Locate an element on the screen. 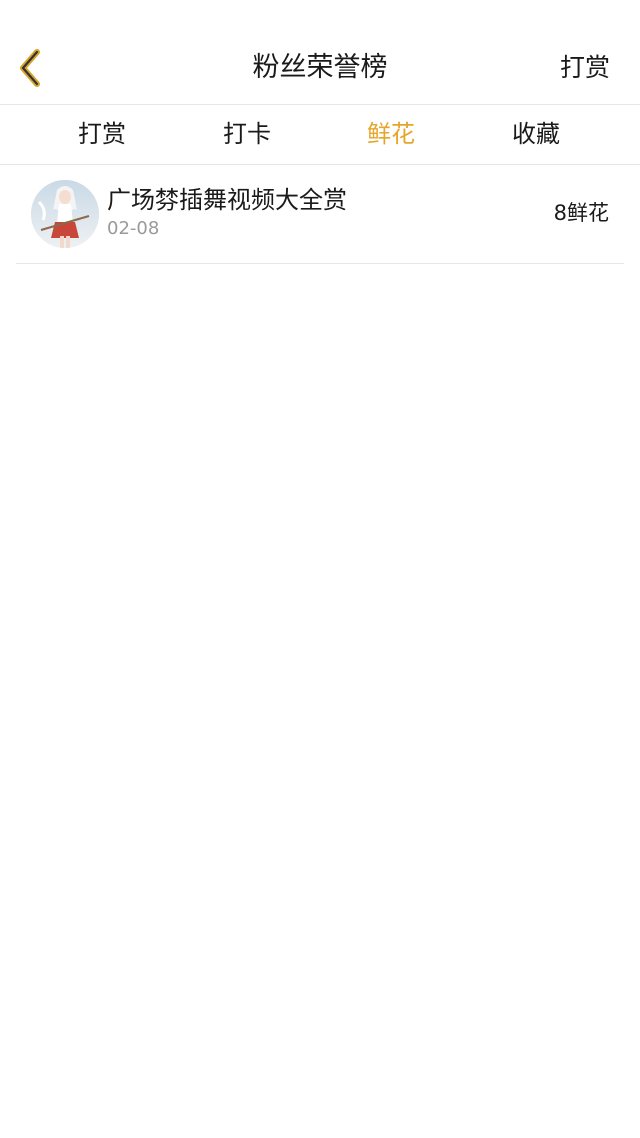 The width and height of the screenshot is (640, 1138). item-title: 广场棼插舞视频大全赏 is located at coordinates (227, 200).